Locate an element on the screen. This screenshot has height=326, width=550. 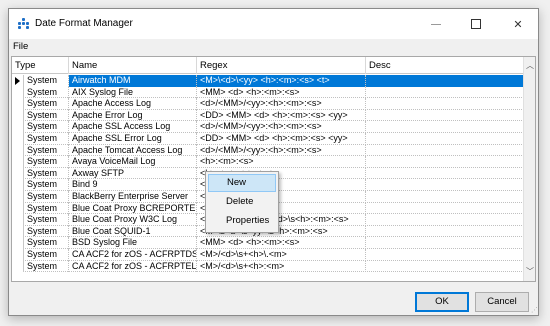
cell-name: Blue Coat Proxy W3C Log is located at coordinates (133, 220).